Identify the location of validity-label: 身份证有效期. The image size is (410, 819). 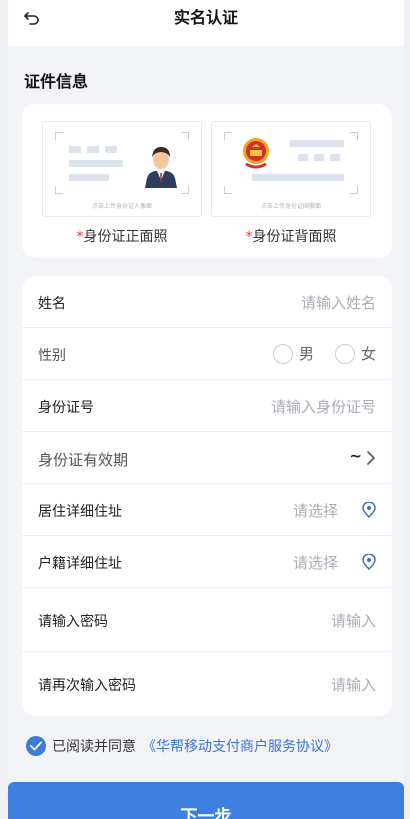
(83, 460).